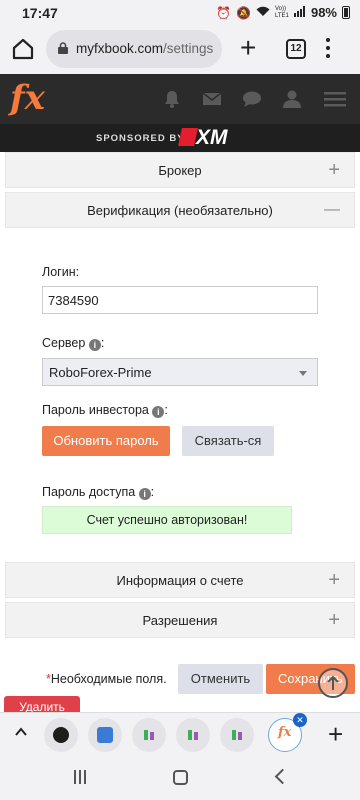 This screenshot has width=360, height=800. I want to click on alarm-icon: ⏰, so click(224, 12).